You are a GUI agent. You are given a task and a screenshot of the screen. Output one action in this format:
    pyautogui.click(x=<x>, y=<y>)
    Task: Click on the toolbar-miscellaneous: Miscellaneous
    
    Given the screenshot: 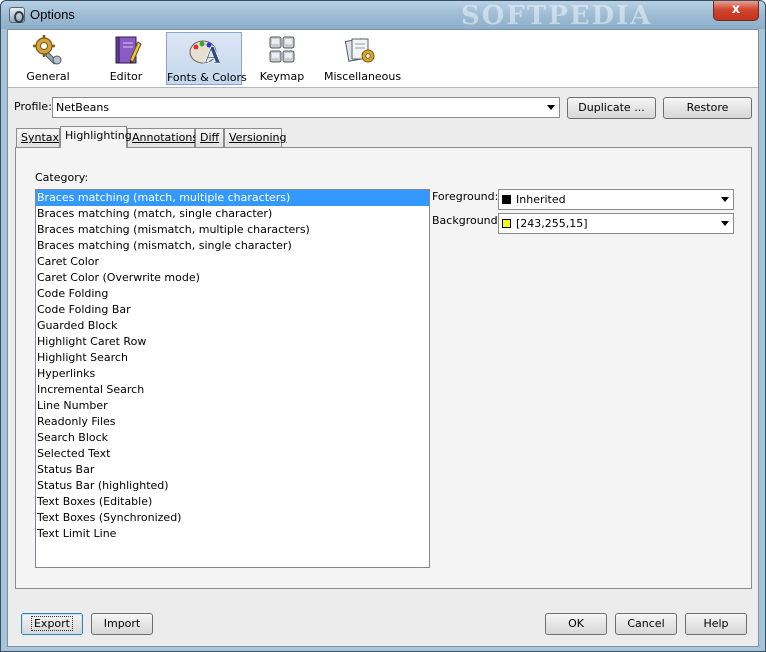 What is the action you would take?
    pyautogui.click(x=363, y=58)
    